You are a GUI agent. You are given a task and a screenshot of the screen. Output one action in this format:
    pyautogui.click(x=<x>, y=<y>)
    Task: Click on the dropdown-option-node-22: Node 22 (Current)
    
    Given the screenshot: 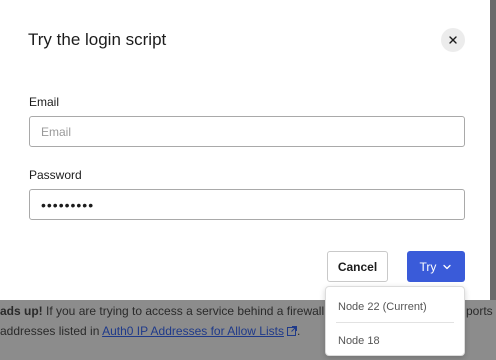 What is the action you would take?
    pyautogui.click(x=395, y=307)
    